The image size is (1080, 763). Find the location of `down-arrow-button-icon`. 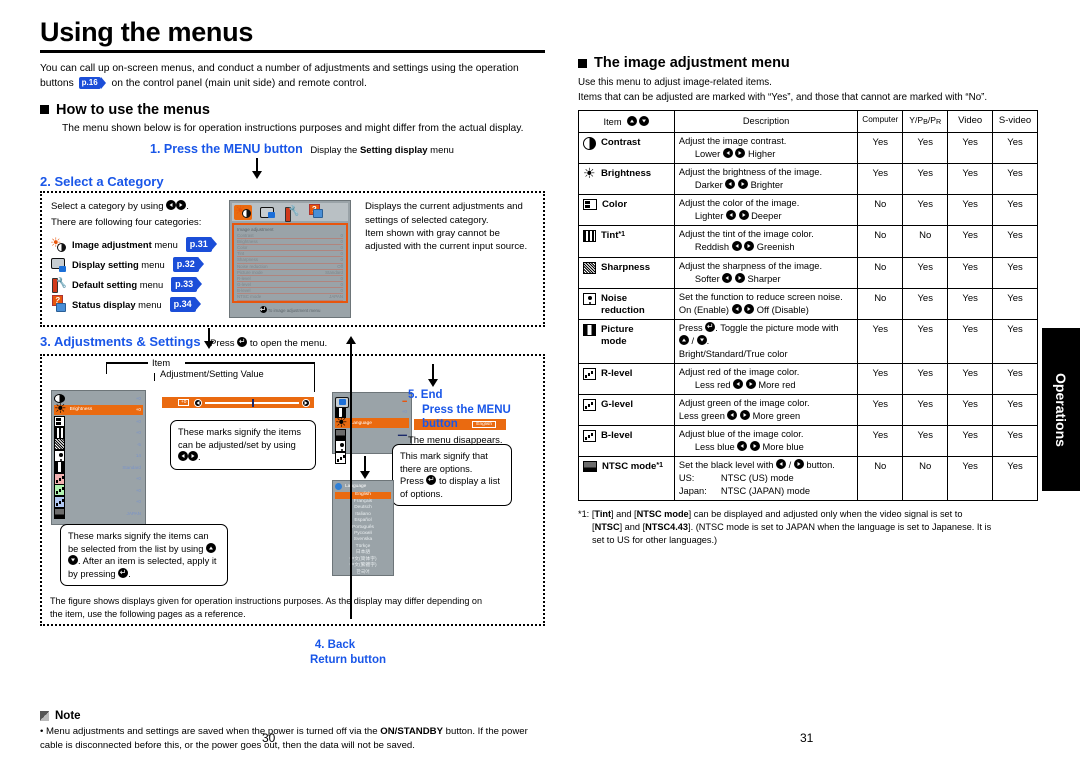

down-arrow-button-icon is located at coordinates (644, 121).